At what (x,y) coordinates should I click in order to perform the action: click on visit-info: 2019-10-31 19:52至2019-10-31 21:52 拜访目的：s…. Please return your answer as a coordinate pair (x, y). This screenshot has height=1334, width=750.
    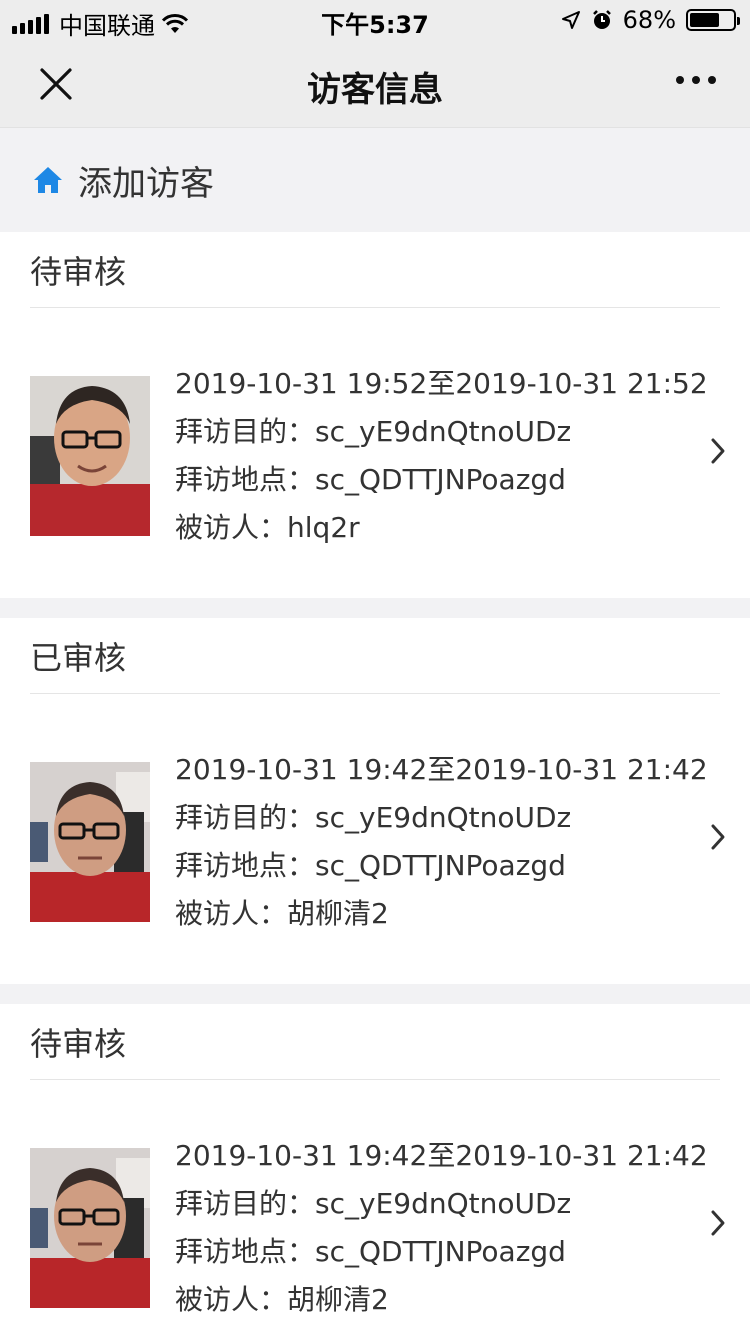
    Looking at the image, I should click on (441, 456).